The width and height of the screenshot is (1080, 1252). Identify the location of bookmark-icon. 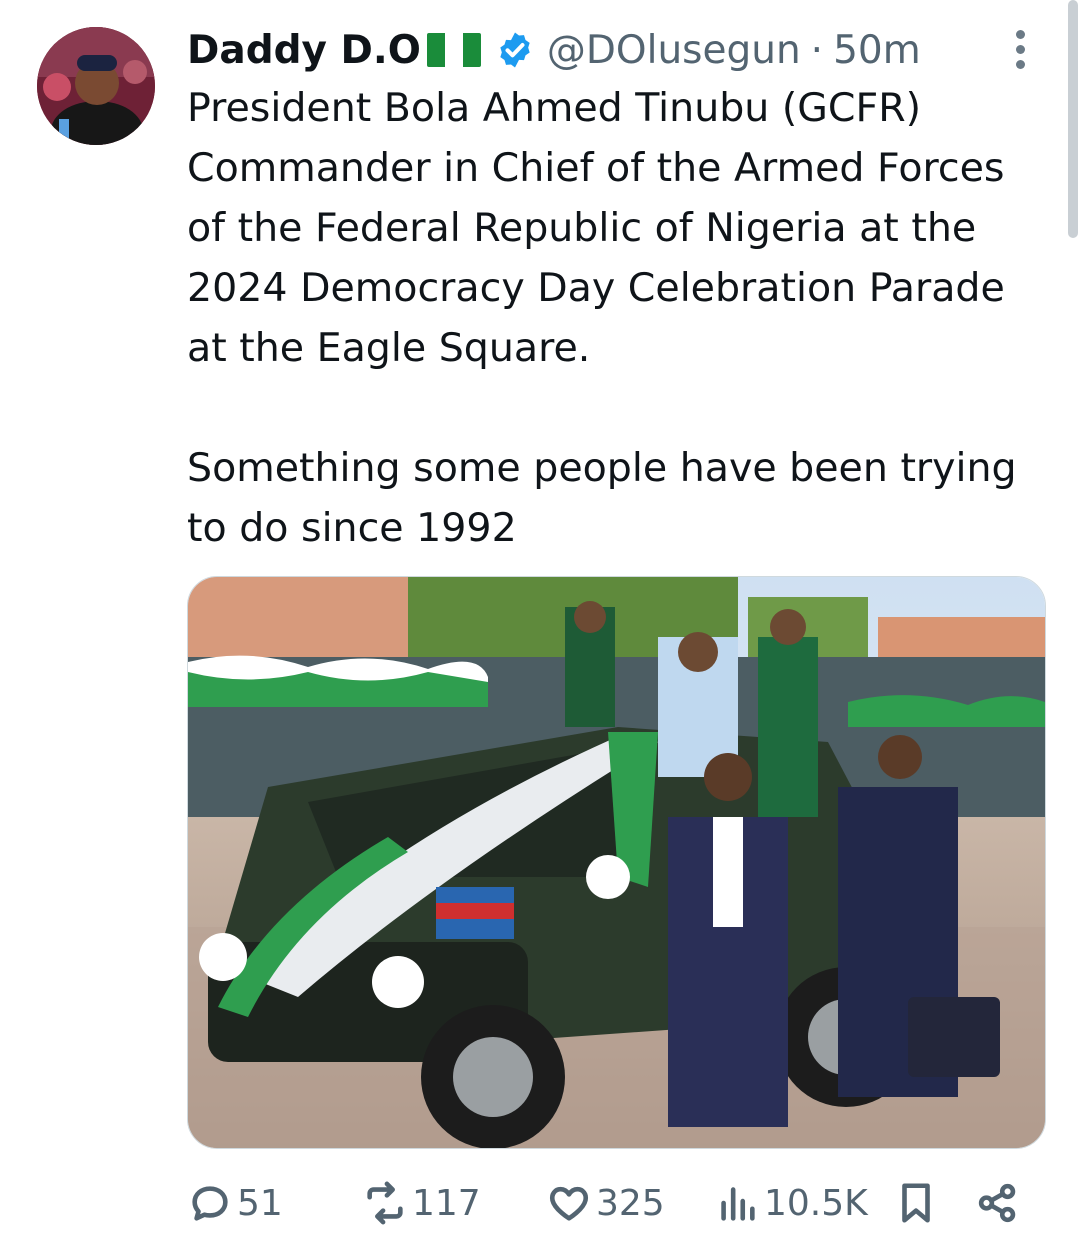
(916, 1203).